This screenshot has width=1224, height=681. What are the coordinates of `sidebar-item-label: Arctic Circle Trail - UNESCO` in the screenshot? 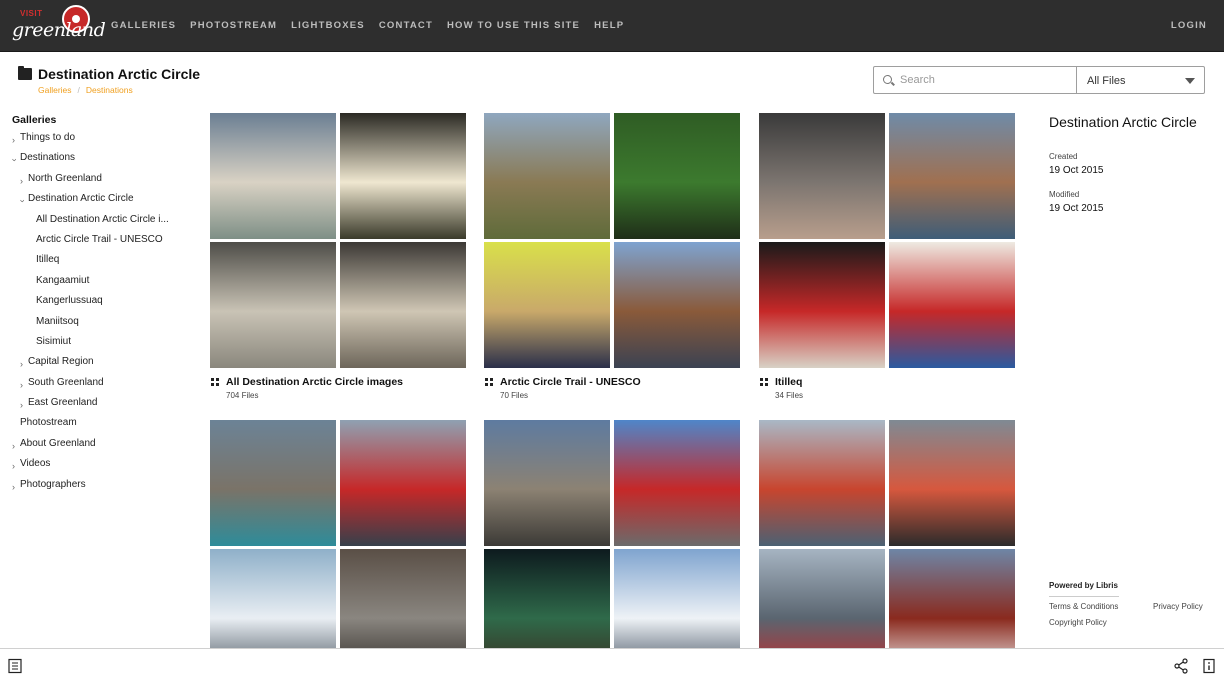 It's located at (99, 239).